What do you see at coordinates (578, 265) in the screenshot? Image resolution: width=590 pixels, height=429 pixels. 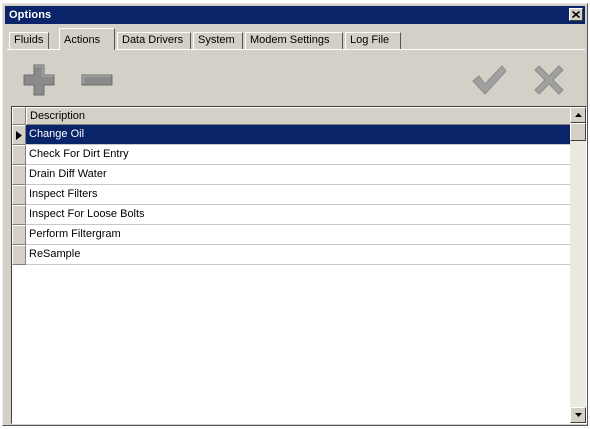 I see `vertical-scrollbar` at bounding box center [578, 265].